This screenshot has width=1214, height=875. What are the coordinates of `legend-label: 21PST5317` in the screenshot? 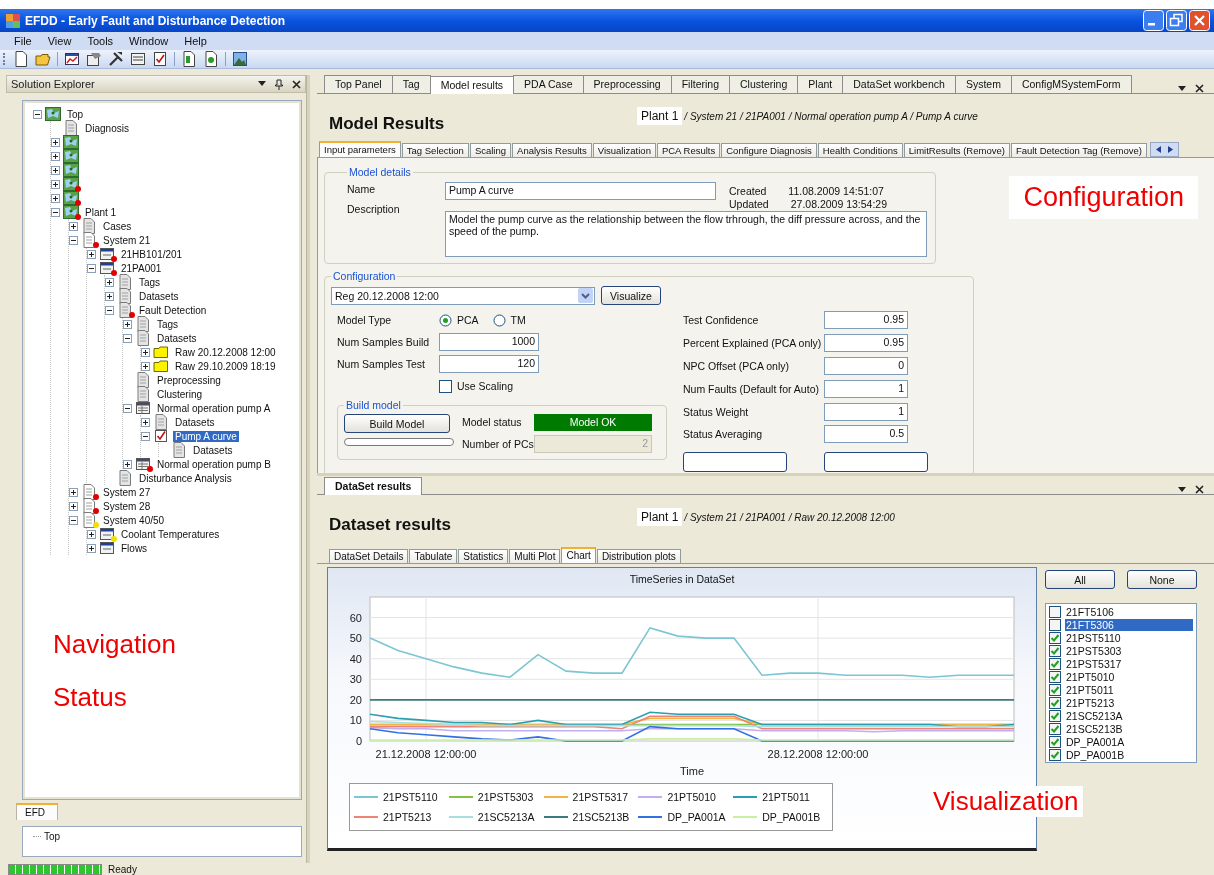 It's located at (600, 797).